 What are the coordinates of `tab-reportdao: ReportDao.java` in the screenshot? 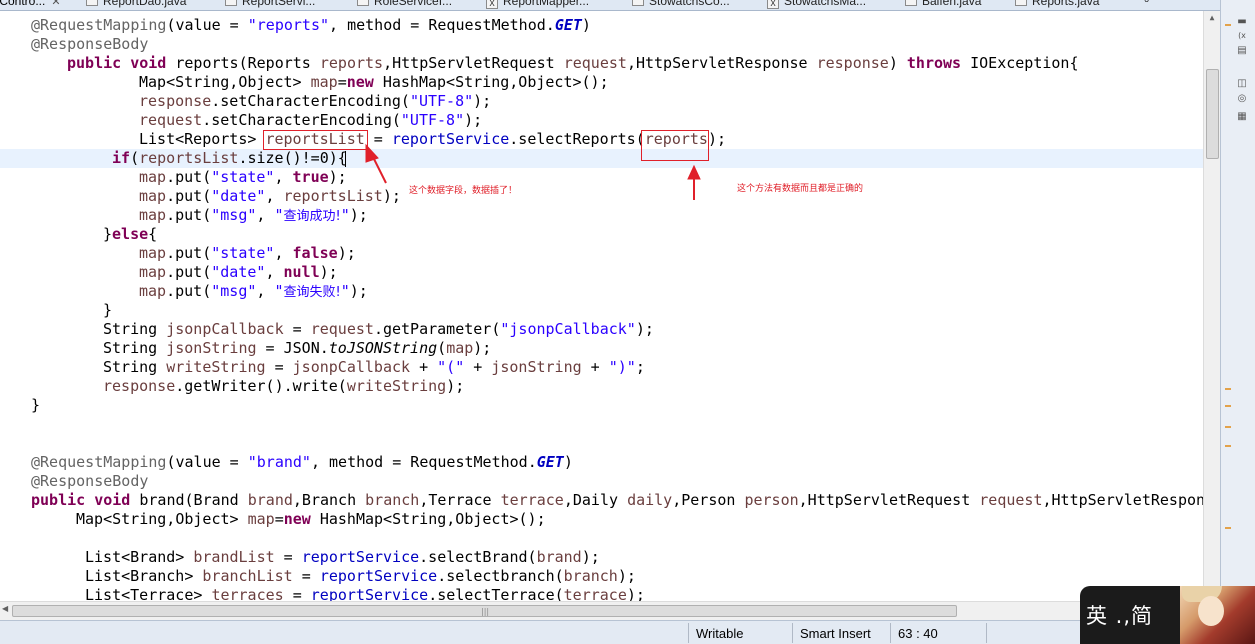 It's located at (136, 5).